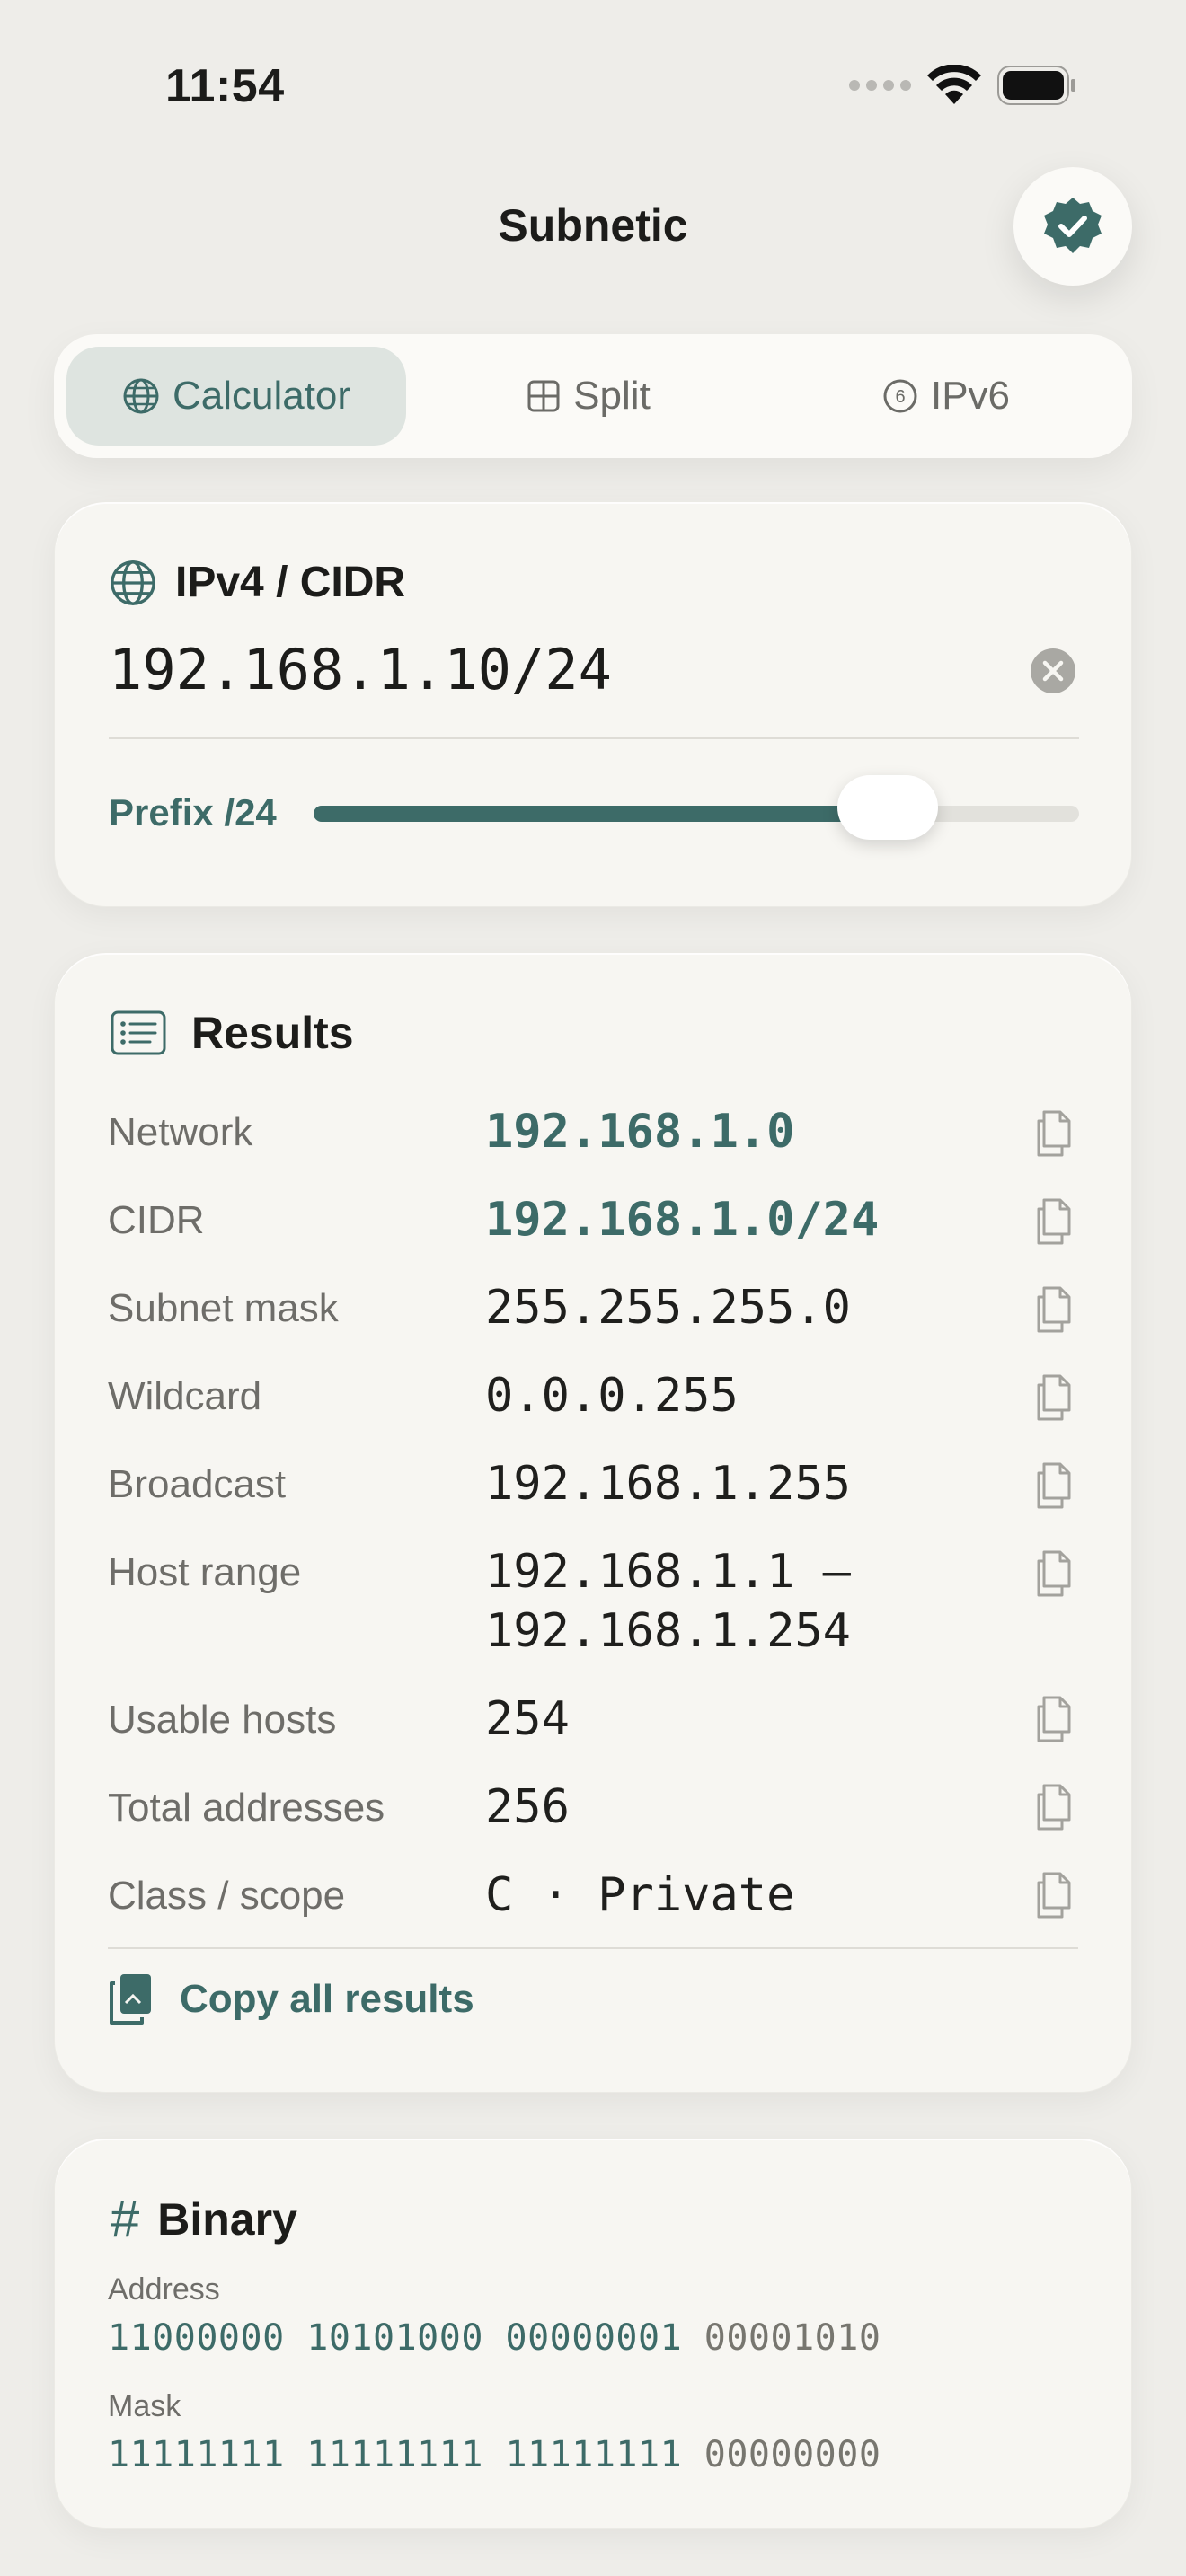 The height and width of the screenshot is (2576, 1186). I want to click on row-value-host-range-end: 192.168.1.254, so click(668, 1631).